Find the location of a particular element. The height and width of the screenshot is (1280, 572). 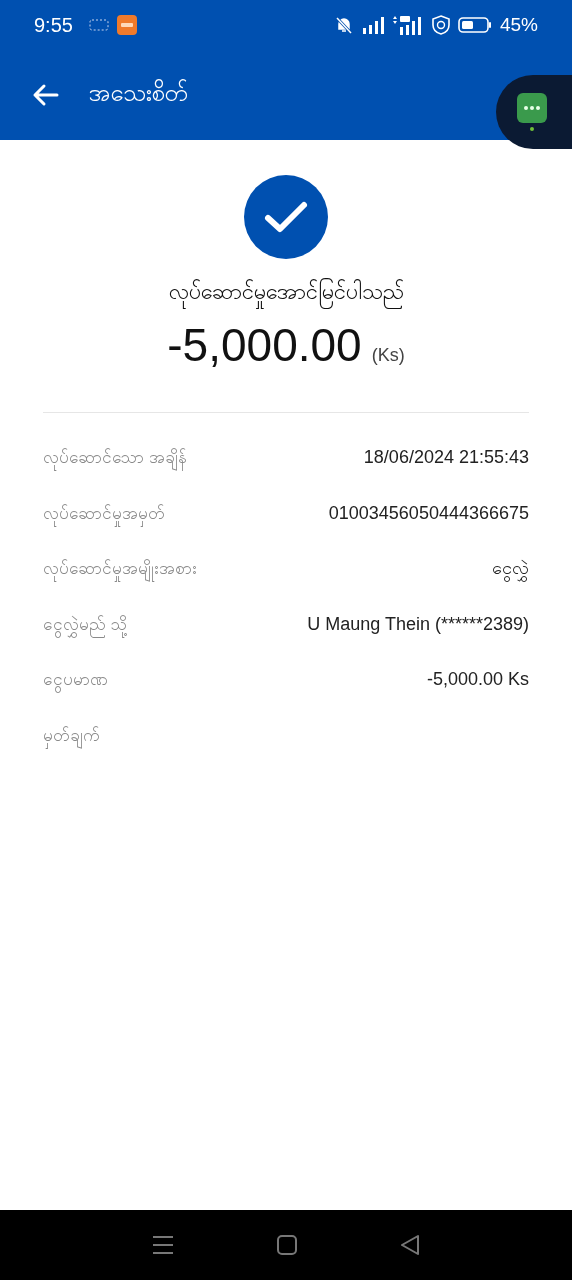

screen-title: အသေးစိတ် is located at coordinates (138, 93).